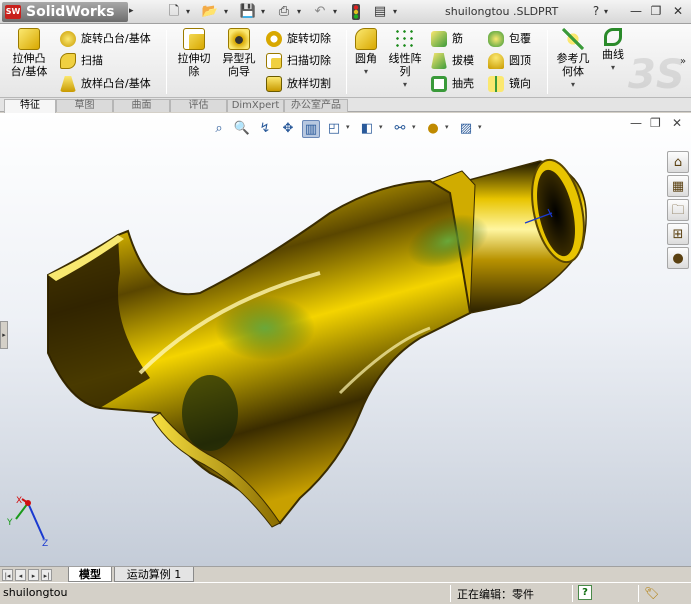 This screenshot has height=604, width=691. Describe the element at coordinates (298, 39) in the screenshot. I see `revolve-cut-button: 旋转切除` at that location.